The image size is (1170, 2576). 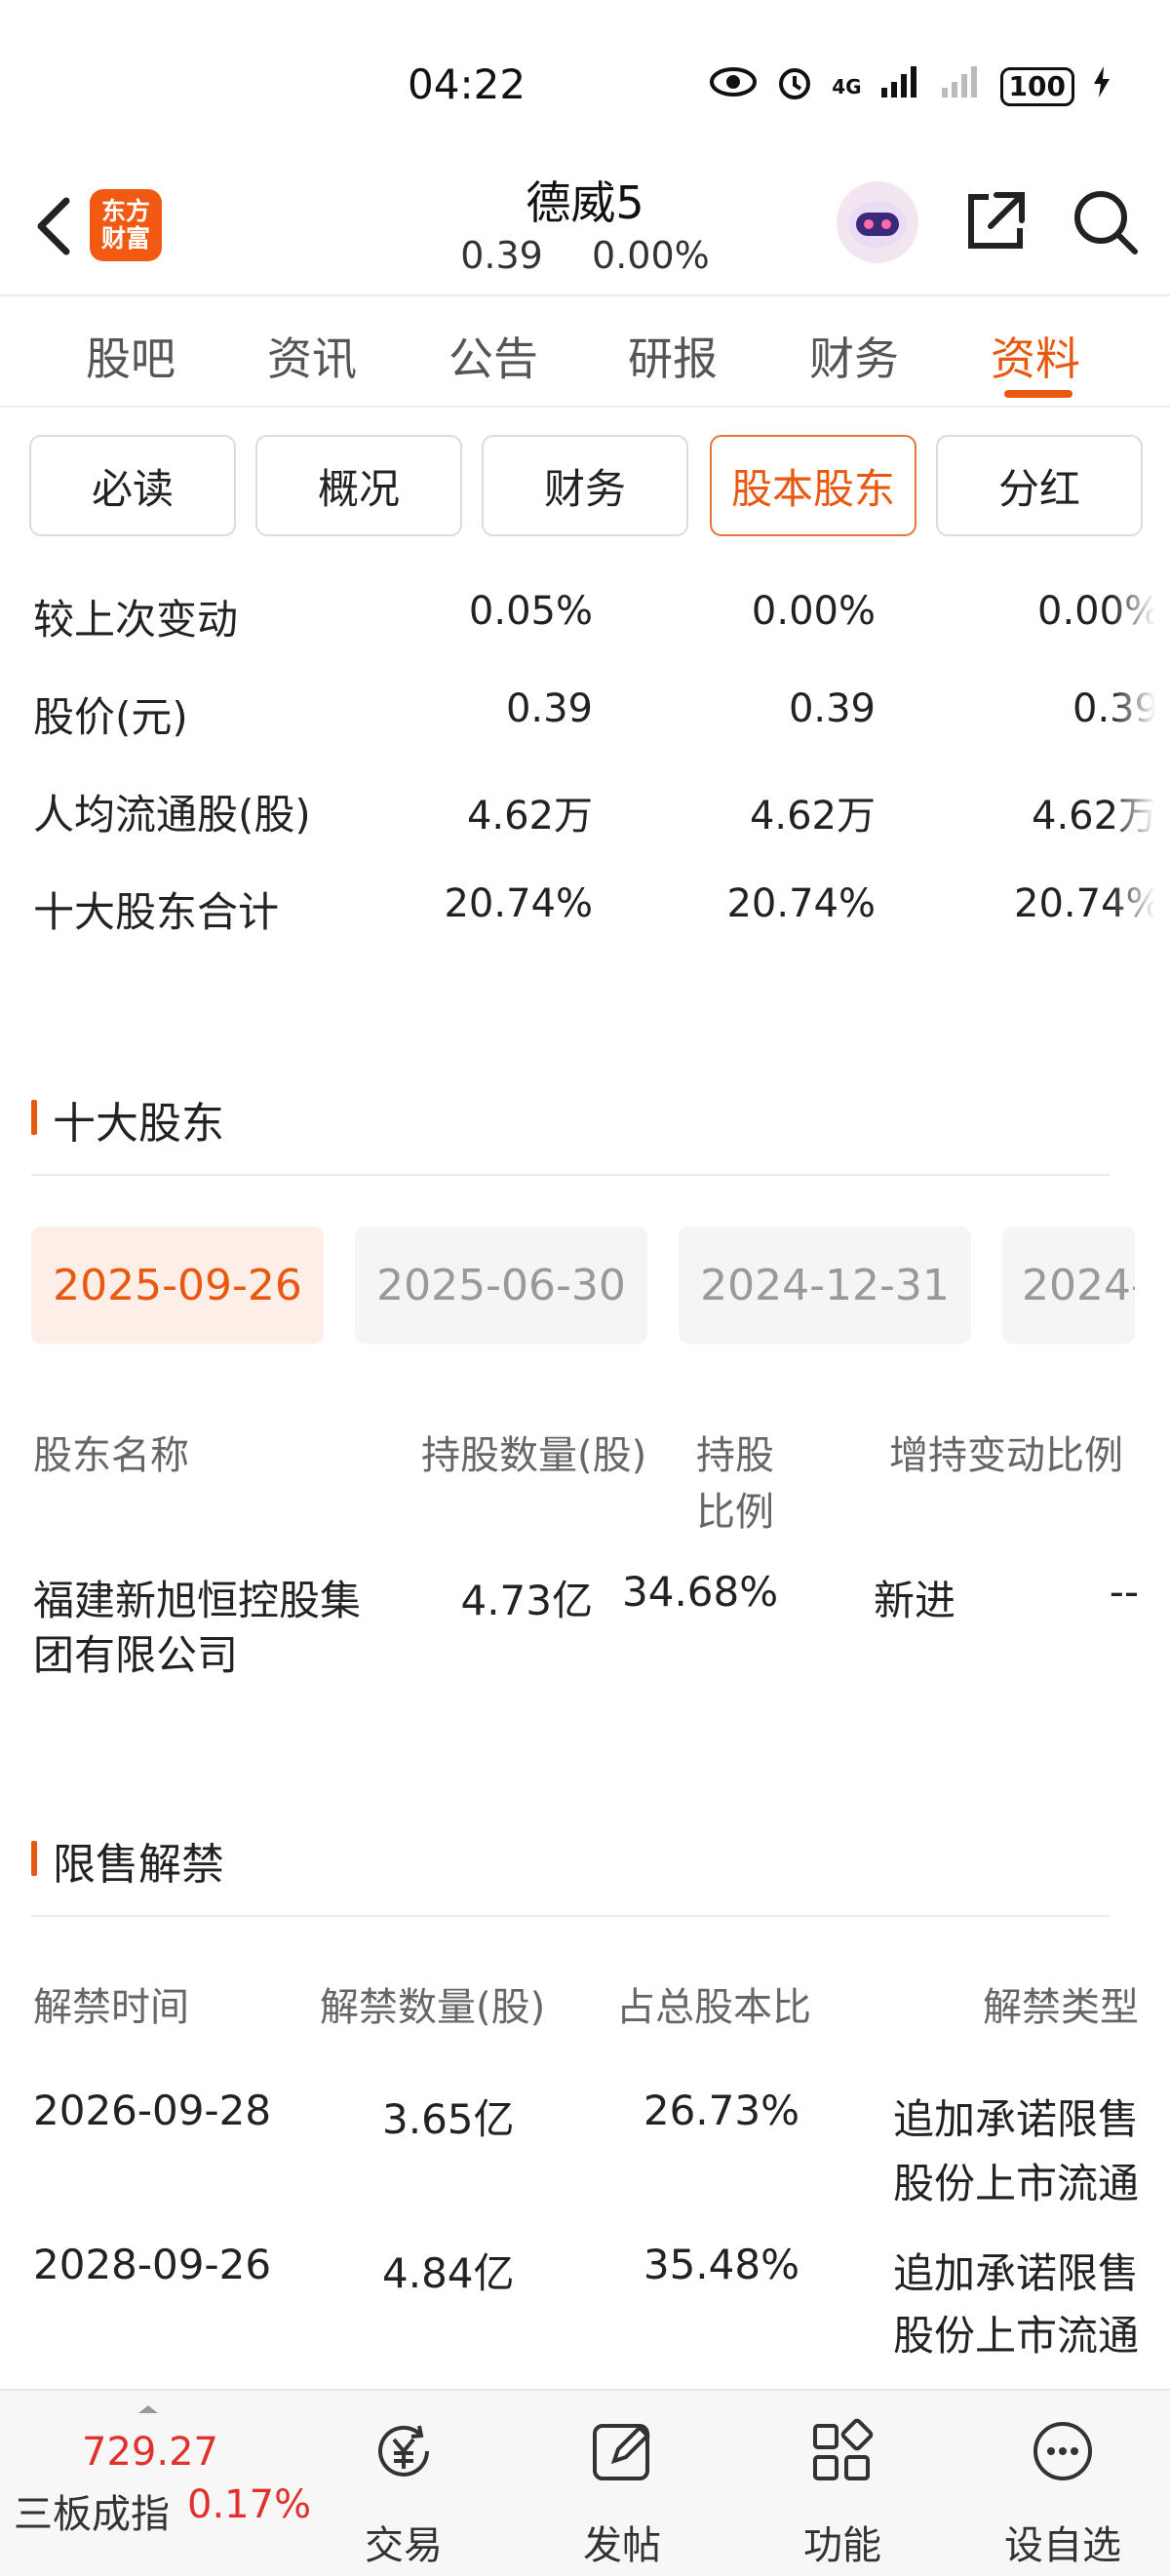 What do you see at coordinates (735, 1455) in the screenshot?
I see `header-holding-ratio: 持股` at bounding box center [735, 1455].